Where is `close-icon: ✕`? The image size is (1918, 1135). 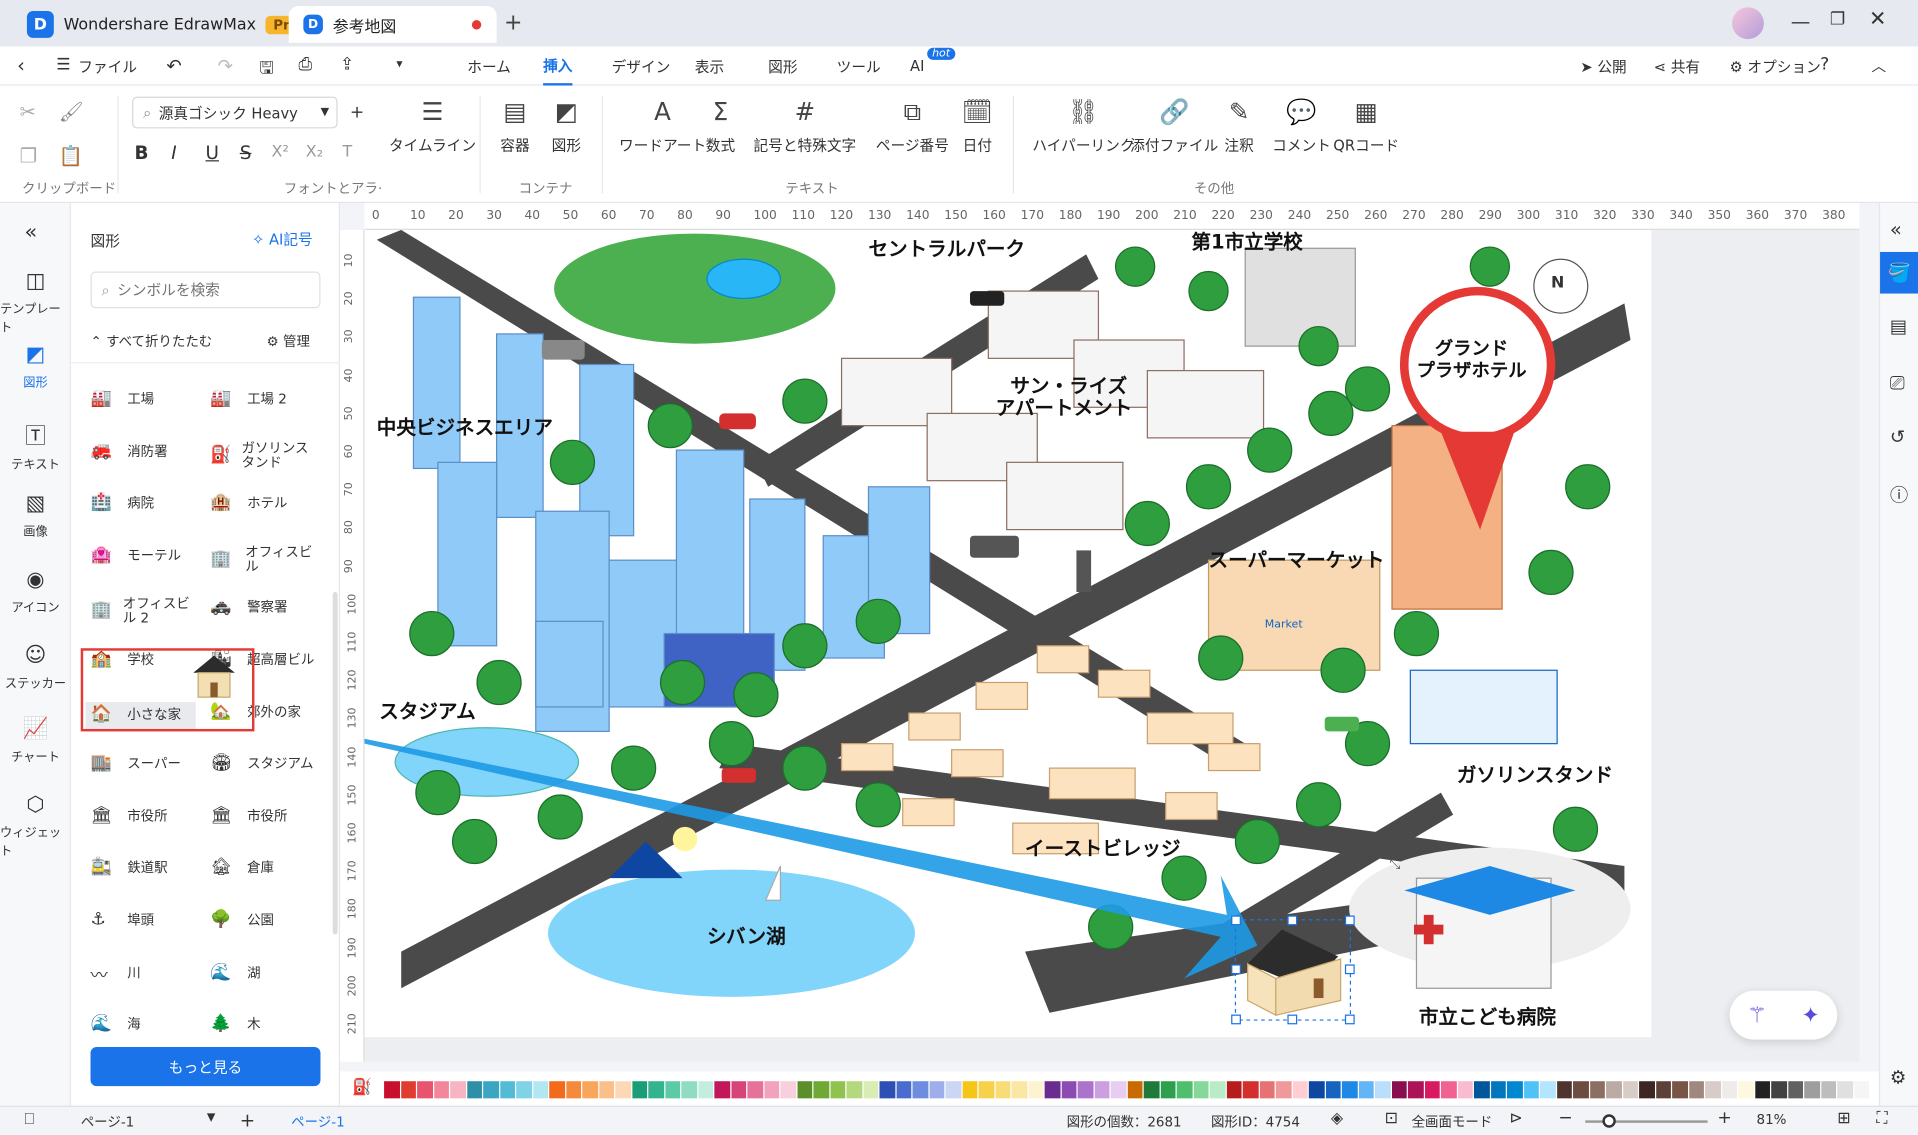 close-icon: ✕ is located at coordinates (1877, 19).